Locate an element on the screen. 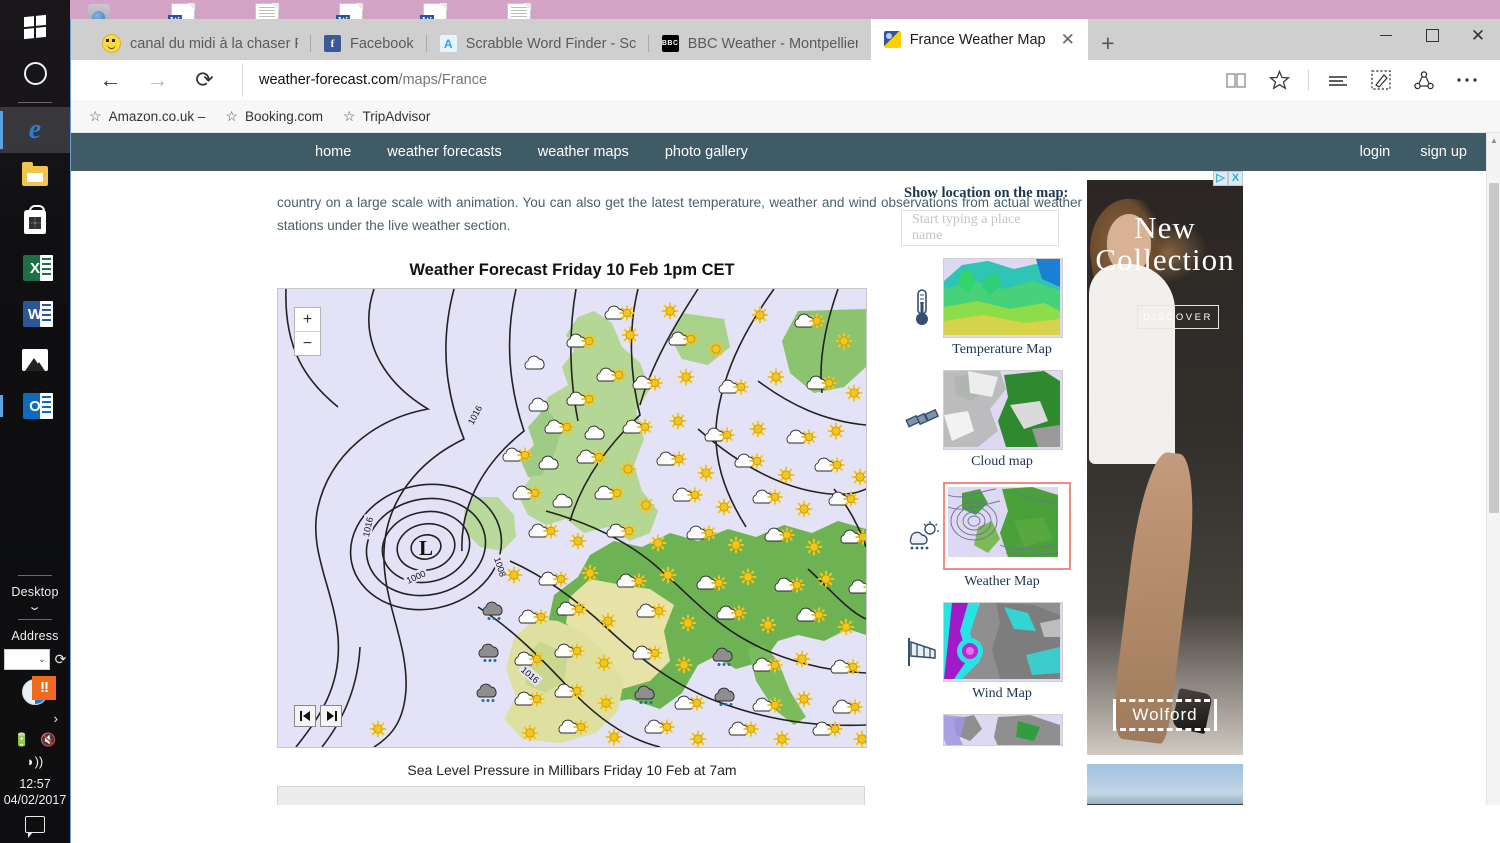 This screenshot has width=1500, height=843. weather-icon is located at coordinates (892, 39).